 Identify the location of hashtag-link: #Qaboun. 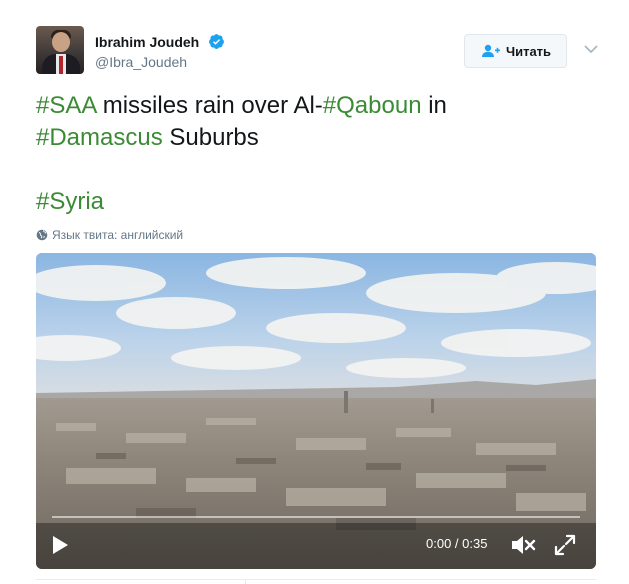
(372, 105).